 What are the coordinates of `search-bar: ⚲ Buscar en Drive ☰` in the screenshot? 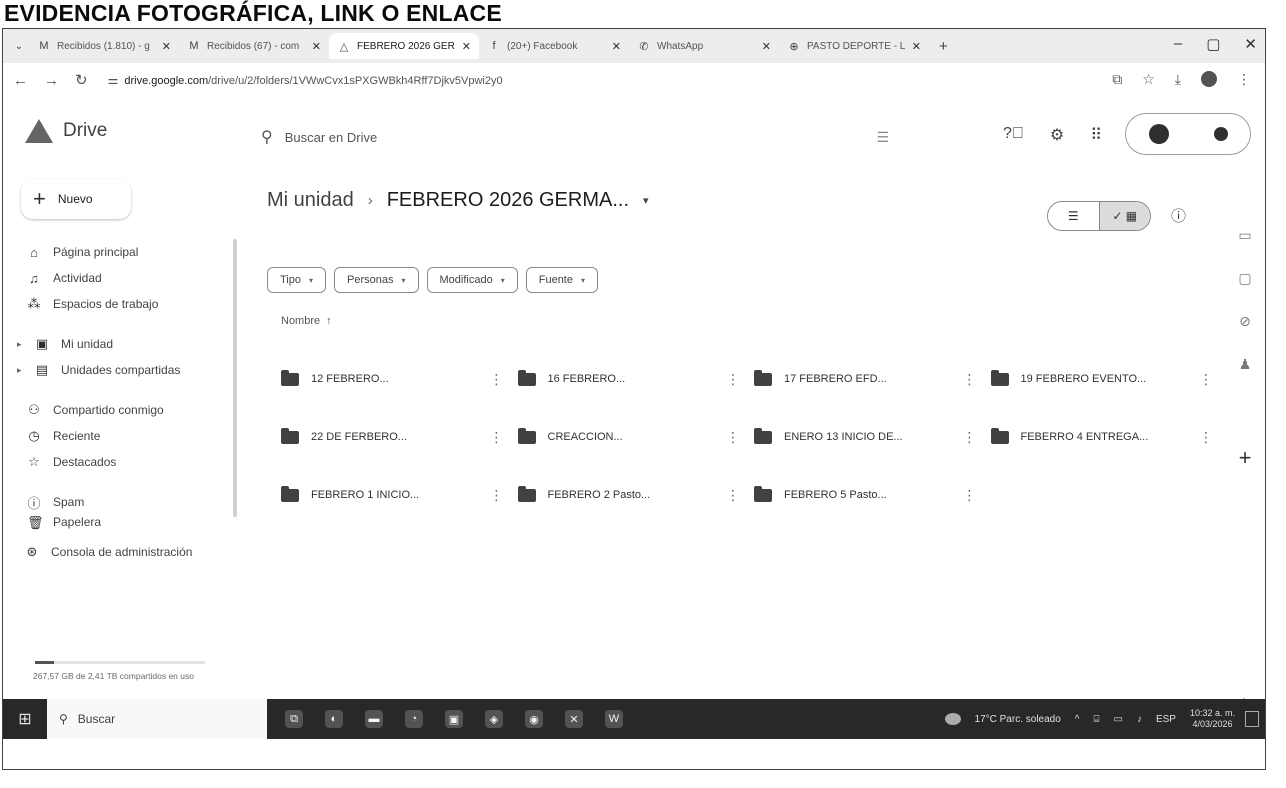 It's located at (580, 137).